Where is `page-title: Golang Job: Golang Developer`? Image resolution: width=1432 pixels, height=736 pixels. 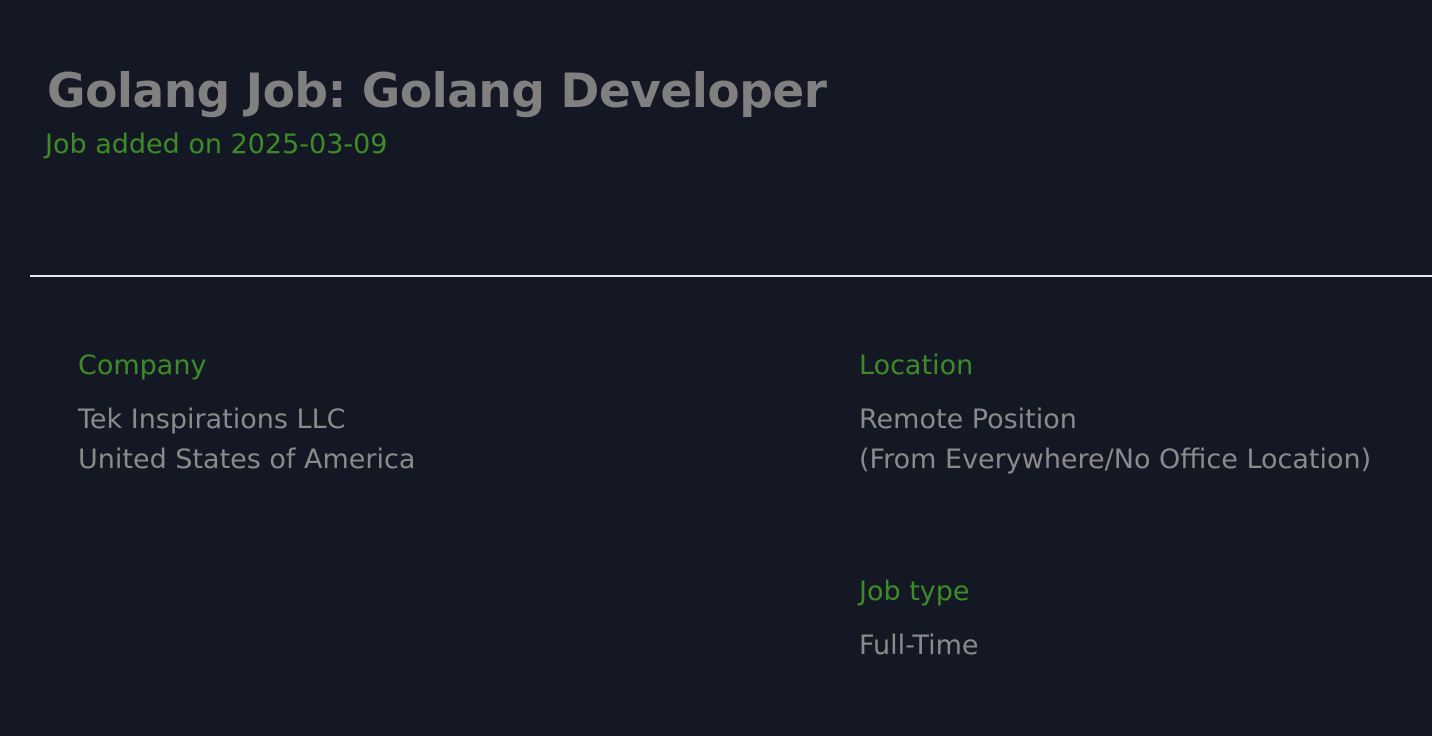 page-title: Golang Job: Golang Developer is located at coordinates (437, 91).